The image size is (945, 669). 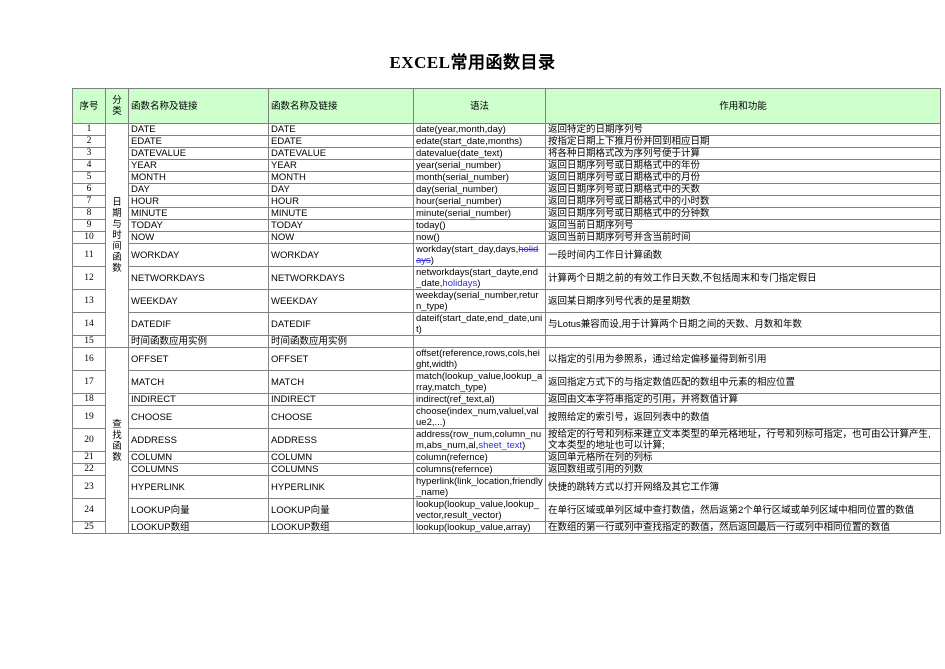 What do you see at coordinates (198, 487) in the screenshot?
I see `function-link-cell-1: HYPERLINK` at bounding box center [198, 487].